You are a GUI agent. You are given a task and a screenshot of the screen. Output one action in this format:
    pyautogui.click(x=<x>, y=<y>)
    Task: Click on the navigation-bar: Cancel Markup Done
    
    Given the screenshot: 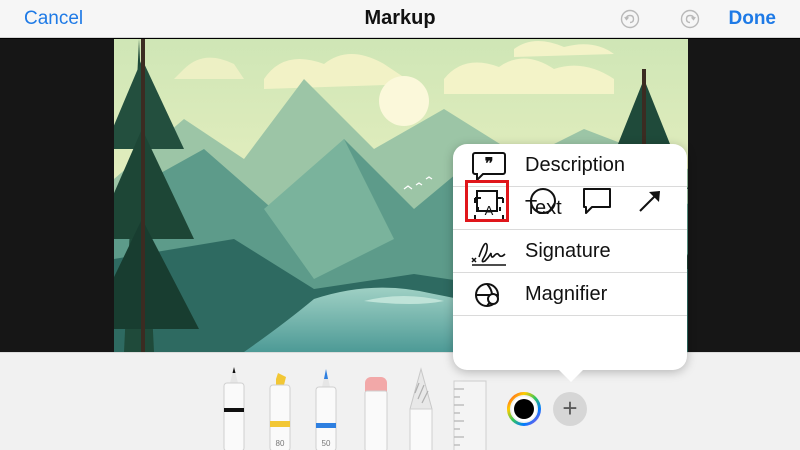 What is the action you would take?
    pyautogui.click(x=400, y=19)
    